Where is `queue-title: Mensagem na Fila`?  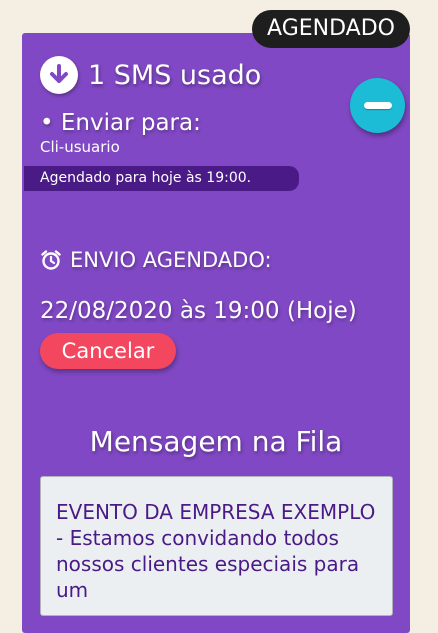 queue-title: Mensagem na Fila is located at coordinates (216, 441).